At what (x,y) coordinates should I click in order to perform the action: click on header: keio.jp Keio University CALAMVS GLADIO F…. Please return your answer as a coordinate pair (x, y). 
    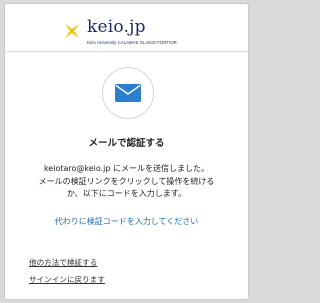
    Looking at the image, I should click on (126, 28).